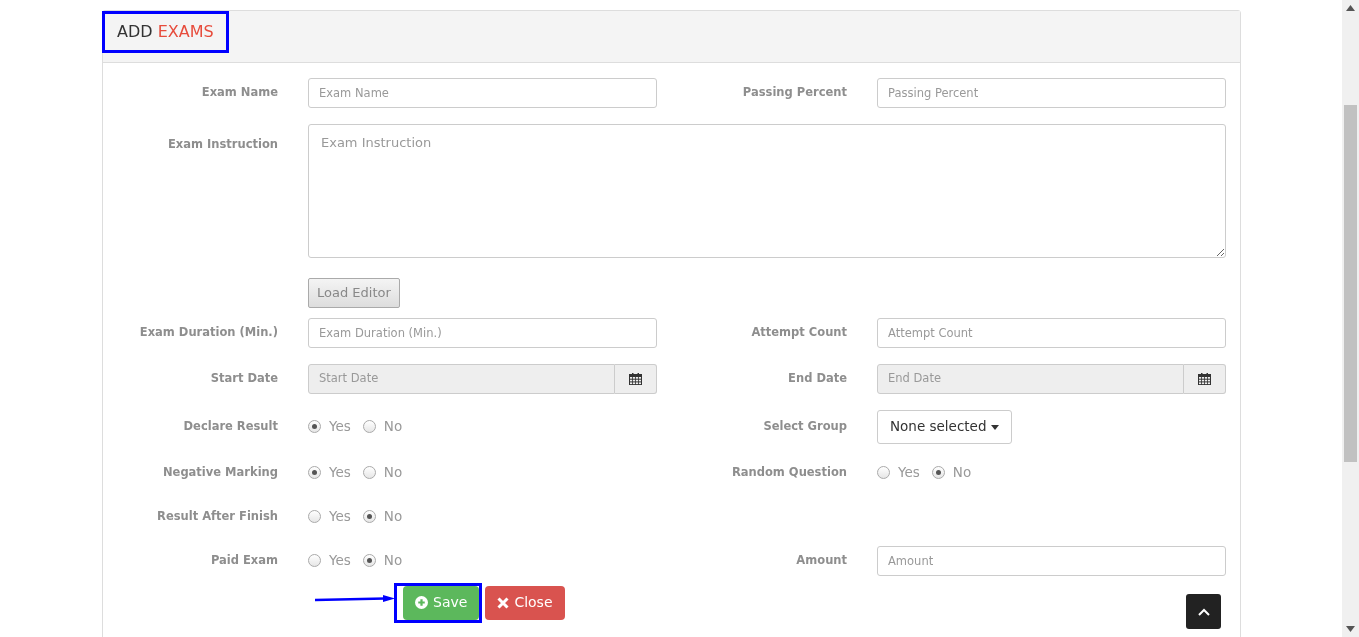 This screenshot has width=1359, height=637. What do you see at coordinates (421, 602) in the screenshot?
I see `plus-circle-icon` at bounding box center [421, 602].